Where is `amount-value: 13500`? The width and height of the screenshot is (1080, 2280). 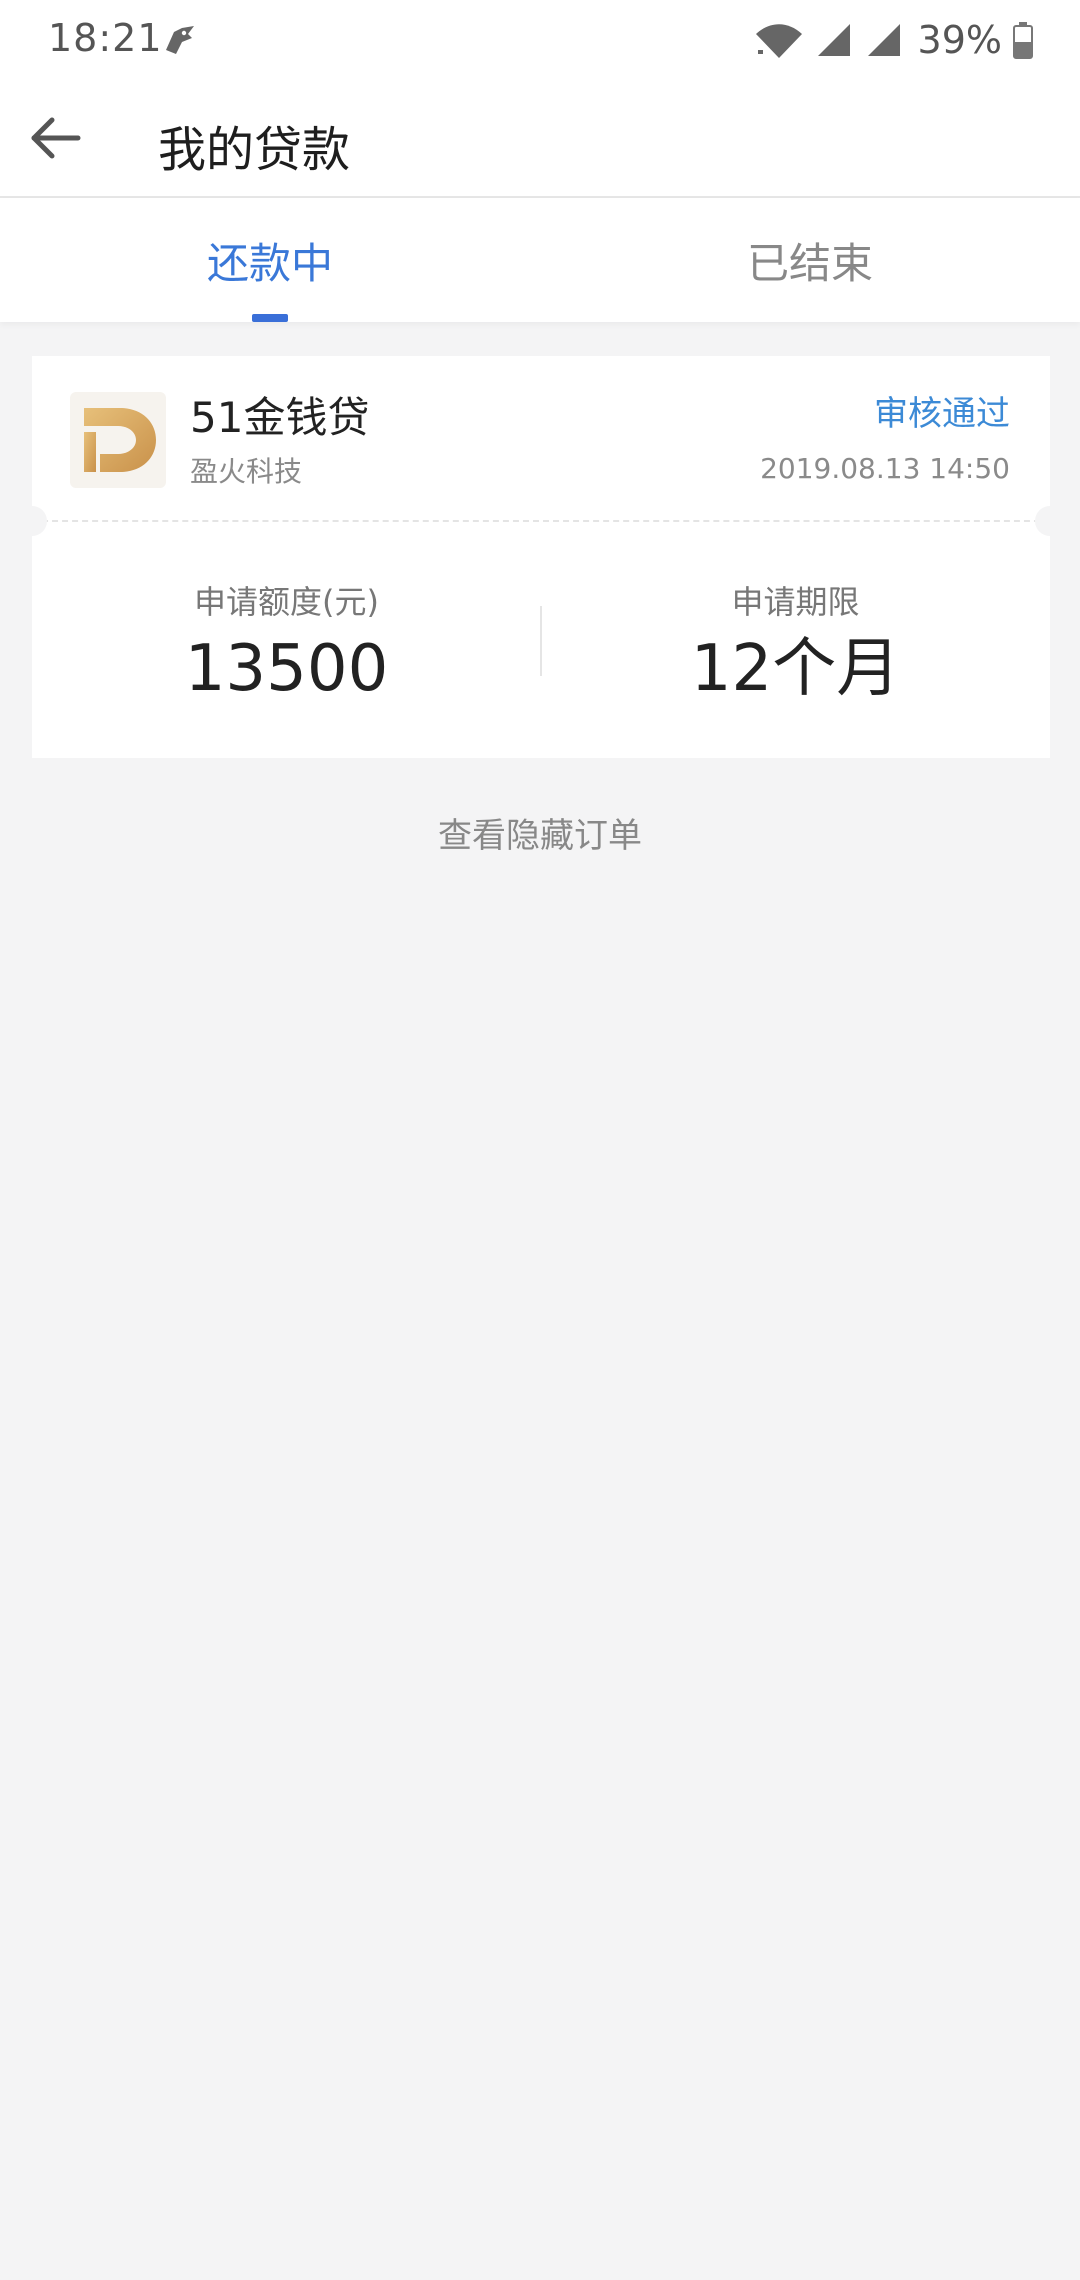
amount-value: 13500 is located at coordinates (286, 669).